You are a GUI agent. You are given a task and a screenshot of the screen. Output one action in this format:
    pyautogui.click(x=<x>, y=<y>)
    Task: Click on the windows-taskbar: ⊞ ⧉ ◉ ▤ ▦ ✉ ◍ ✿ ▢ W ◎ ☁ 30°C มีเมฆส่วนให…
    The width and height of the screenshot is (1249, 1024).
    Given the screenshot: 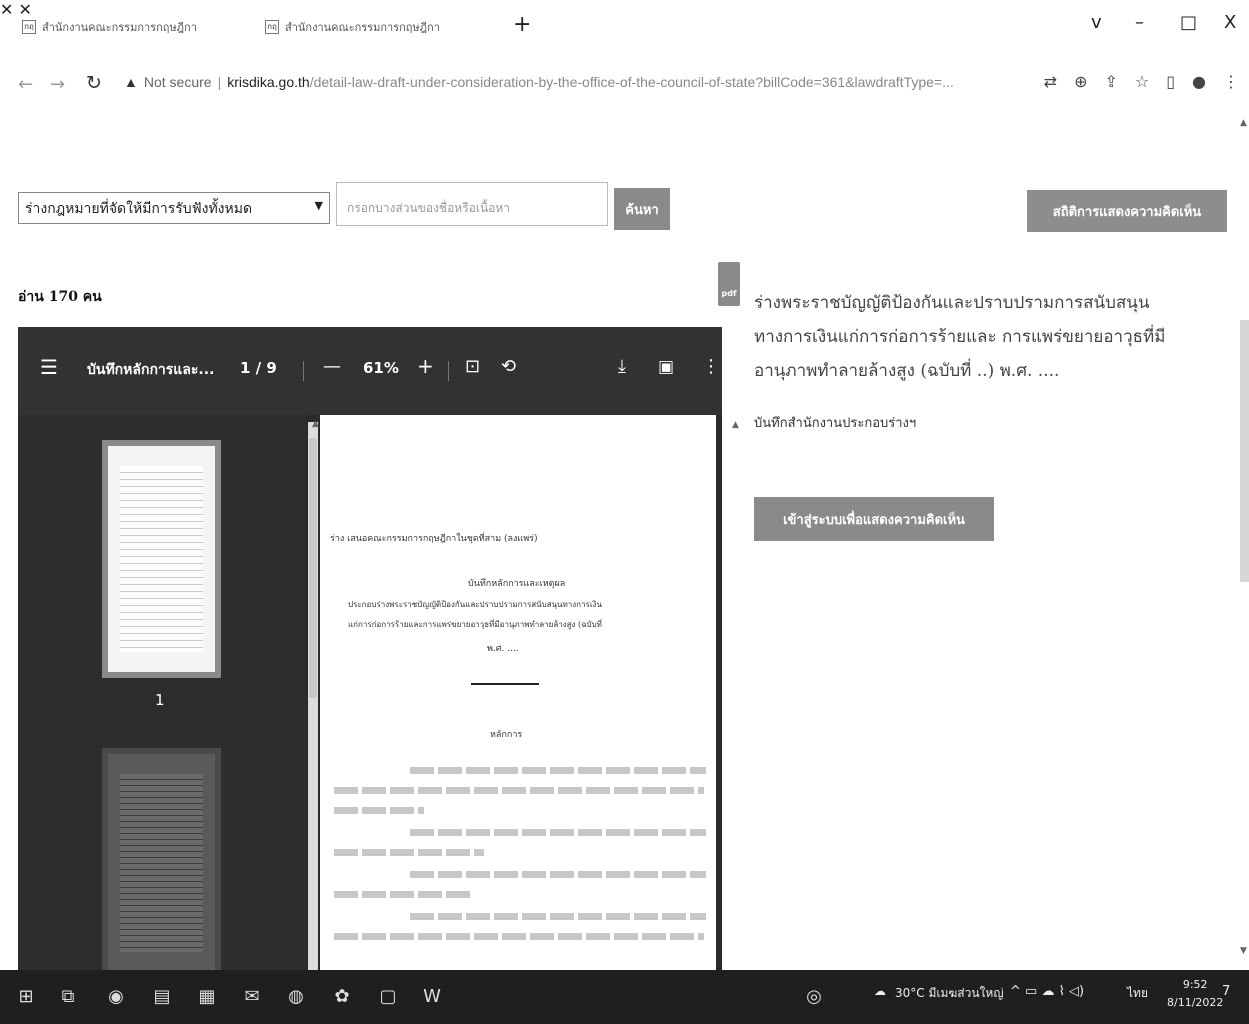 What is the action you would take?
    pyautogui.click(x=624, y=997)
    